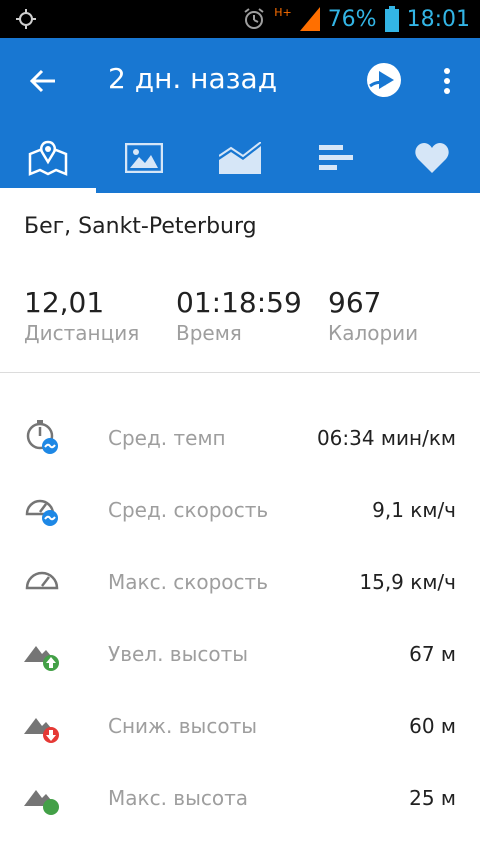 This screenshot has height=852, width=480. Describe the element at coordinates (183, 726) in the screenshot. I see `metric-label: Сниж. высоты` at that location.